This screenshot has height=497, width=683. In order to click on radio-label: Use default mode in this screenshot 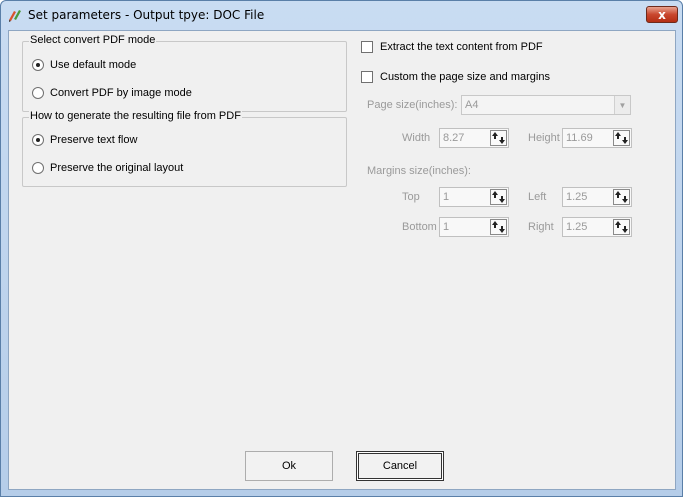, I will do `click(93, 65)`.